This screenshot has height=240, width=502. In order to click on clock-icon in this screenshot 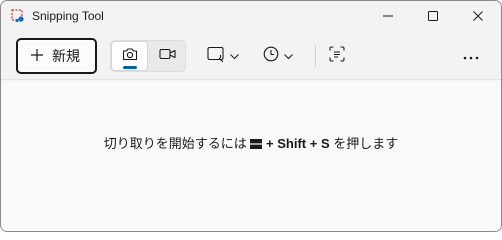, I will do `click(271, 56)`.